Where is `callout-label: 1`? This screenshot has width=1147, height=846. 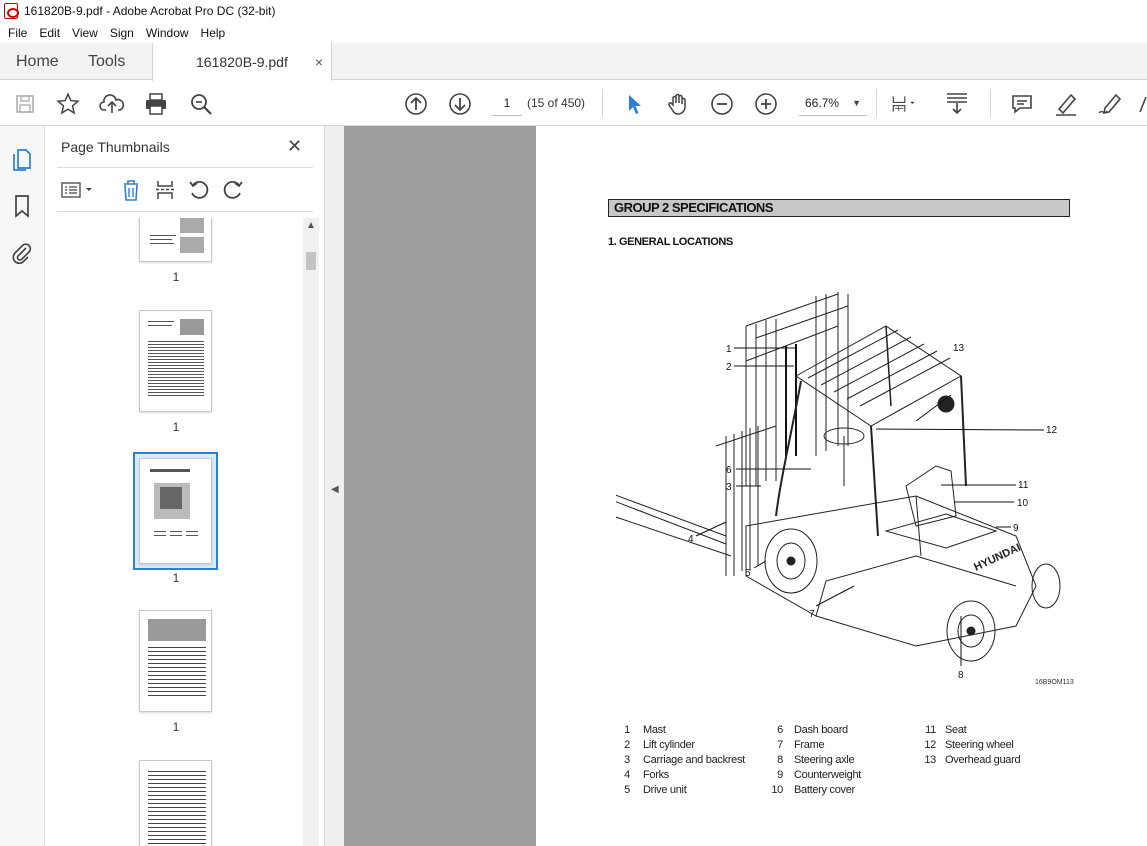 callout-label: 1 is located at coordinates (729, 349).